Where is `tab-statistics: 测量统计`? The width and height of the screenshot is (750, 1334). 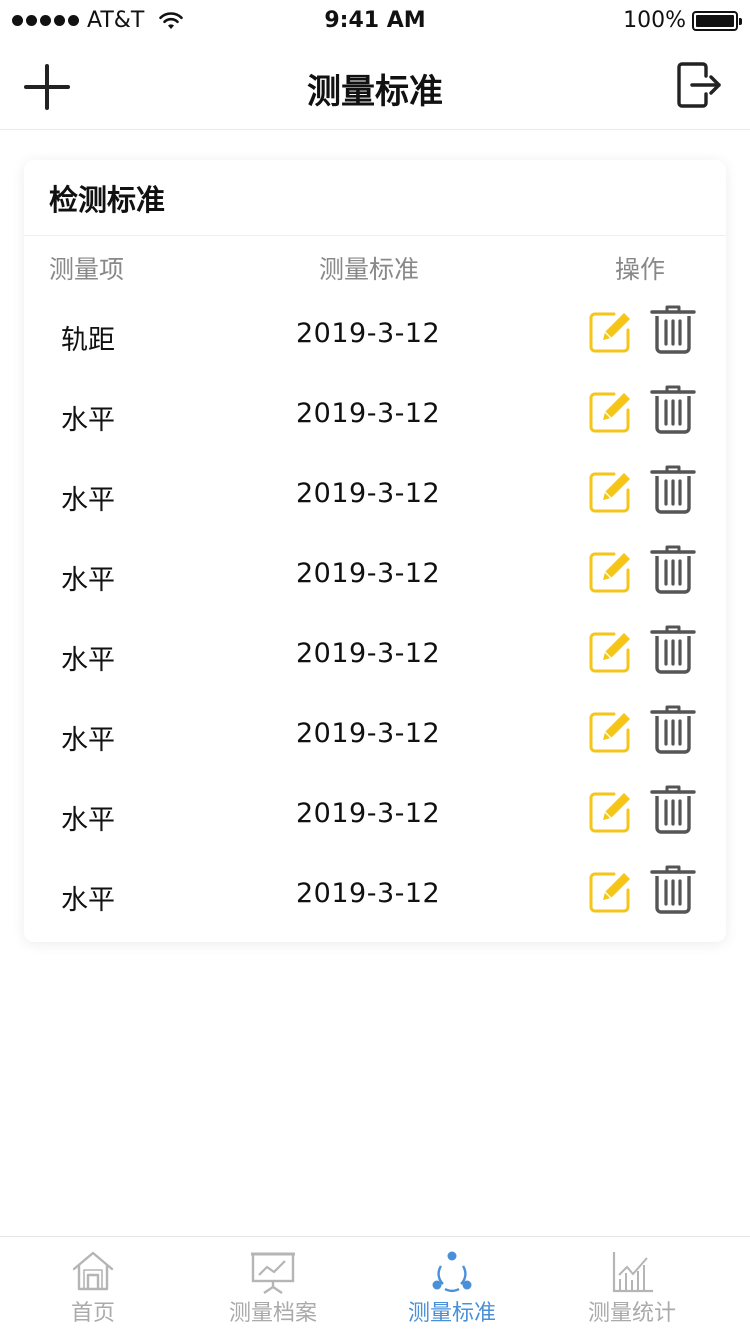
tab-statistics: 测量统计 is located at coordinates (632, 1285).